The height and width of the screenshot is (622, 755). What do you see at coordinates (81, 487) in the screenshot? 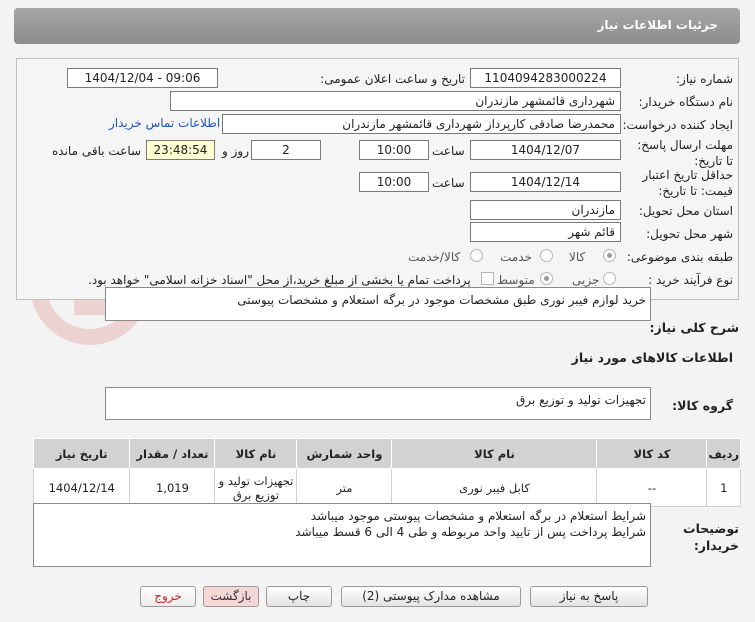
I see `cell-need-date: 1404/12/14` at bounding box center [81, 487].